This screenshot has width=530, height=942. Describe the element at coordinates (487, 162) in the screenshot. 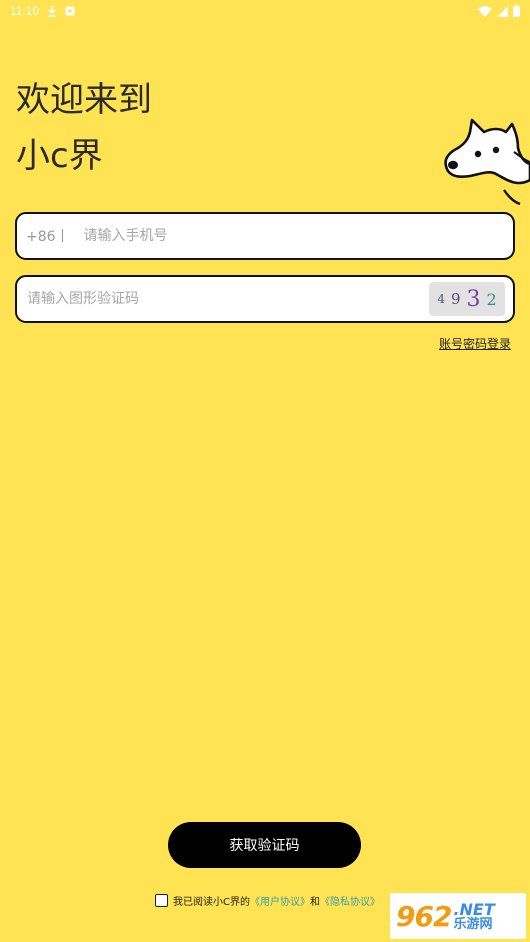

I see `dog-mascot-illustration` at that location.